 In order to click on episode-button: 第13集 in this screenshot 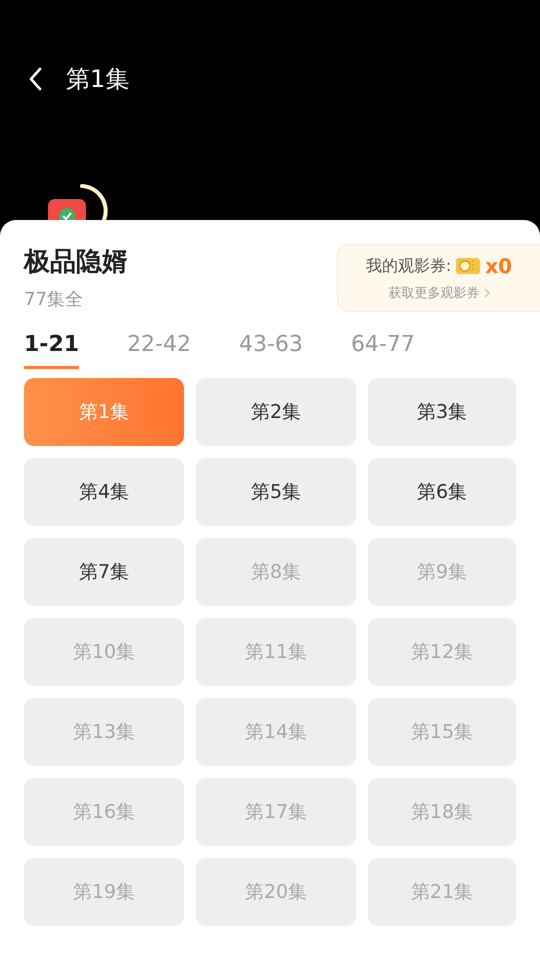, I will do `click(104, 732)`.